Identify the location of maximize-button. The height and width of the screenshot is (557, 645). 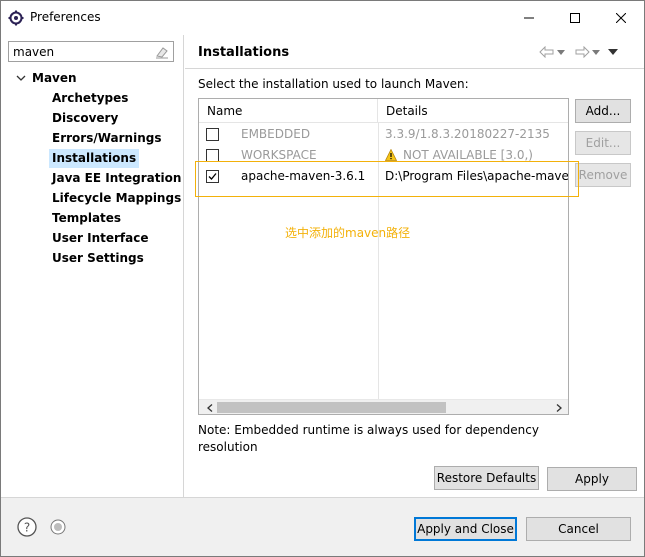
(575, 18).